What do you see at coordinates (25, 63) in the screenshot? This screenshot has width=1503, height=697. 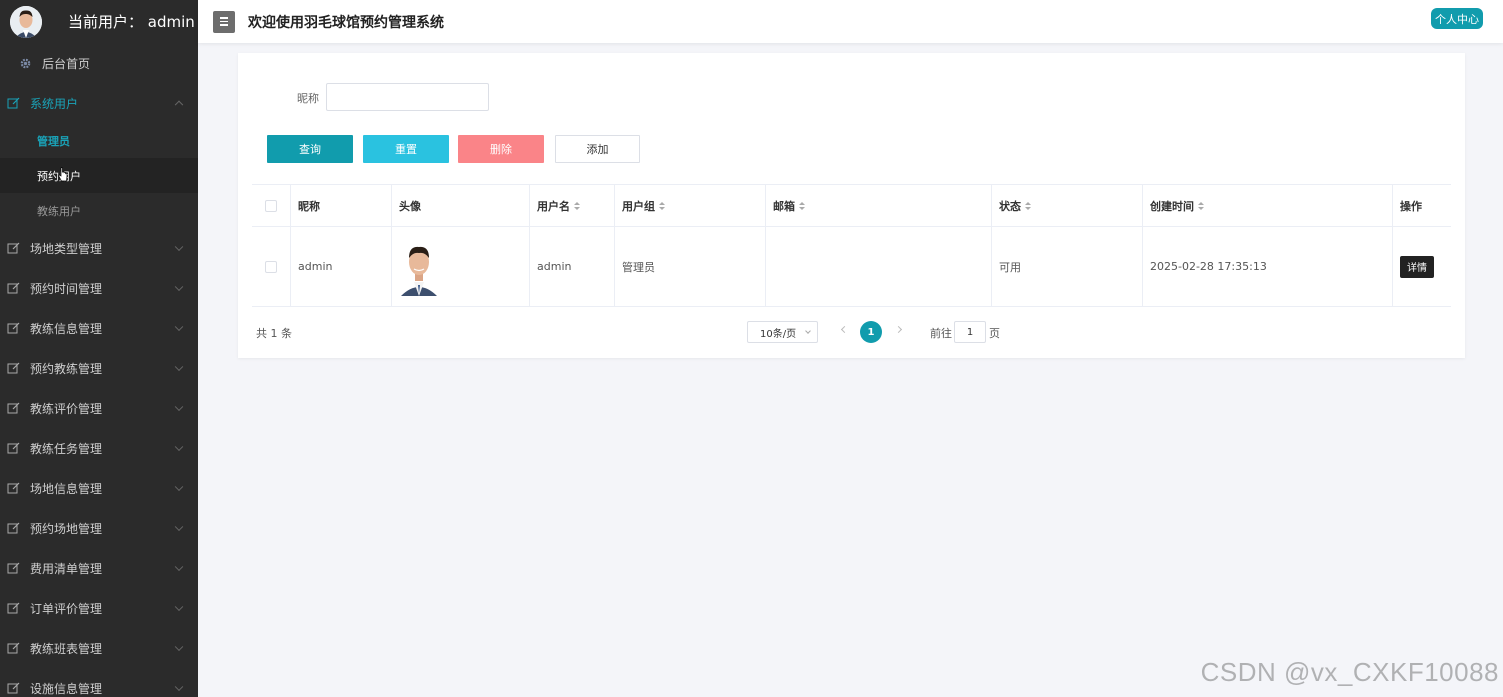 I see `gear-icon` at bounding box center [25, 63].